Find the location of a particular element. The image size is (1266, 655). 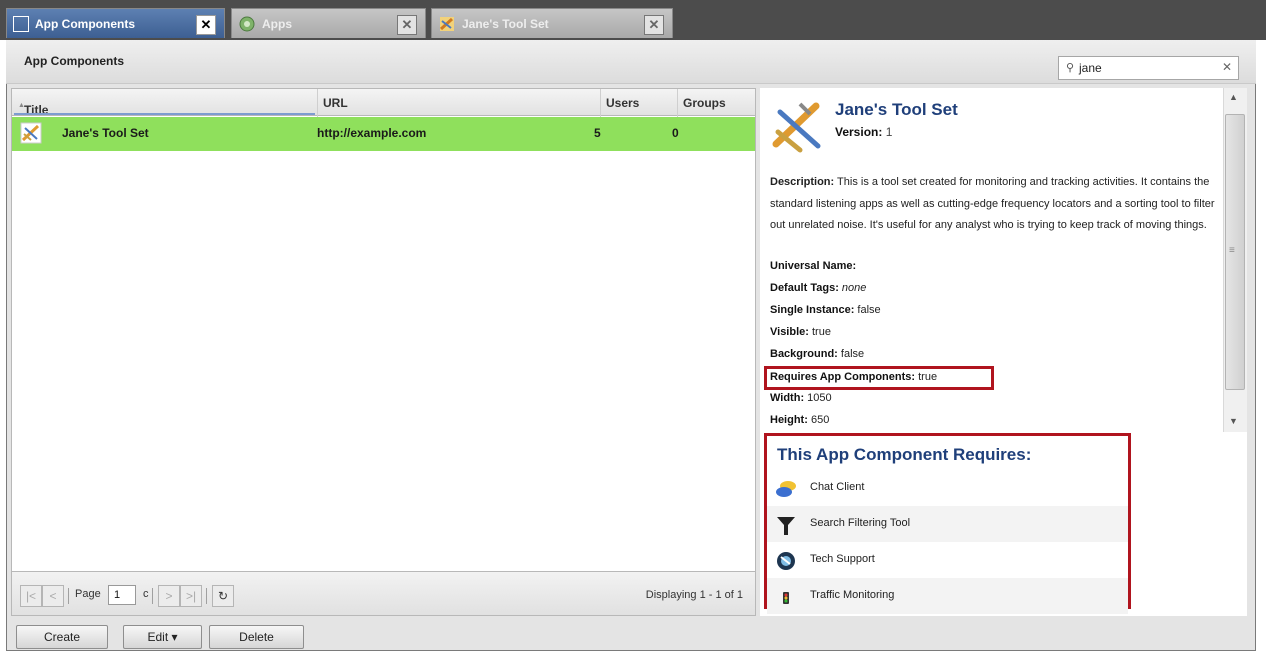

list-item: Search Filtering Tool is located at coordinates (947, 524).